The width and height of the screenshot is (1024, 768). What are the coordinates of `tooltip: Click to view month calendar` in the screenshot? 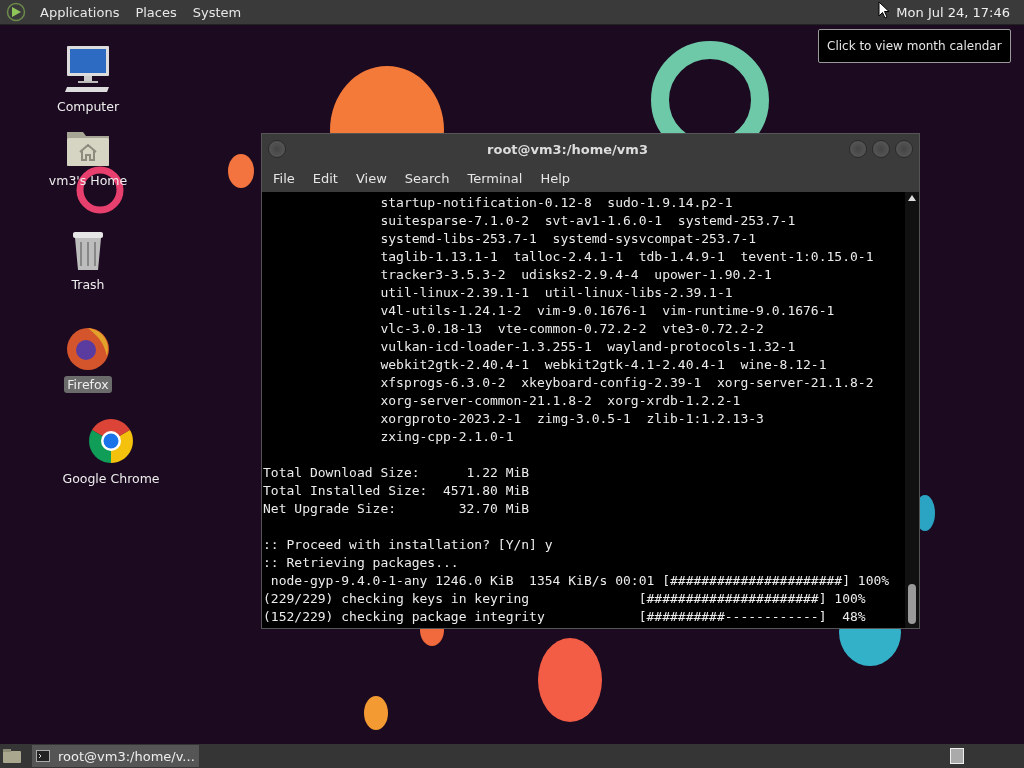 It's located at (914, 46).